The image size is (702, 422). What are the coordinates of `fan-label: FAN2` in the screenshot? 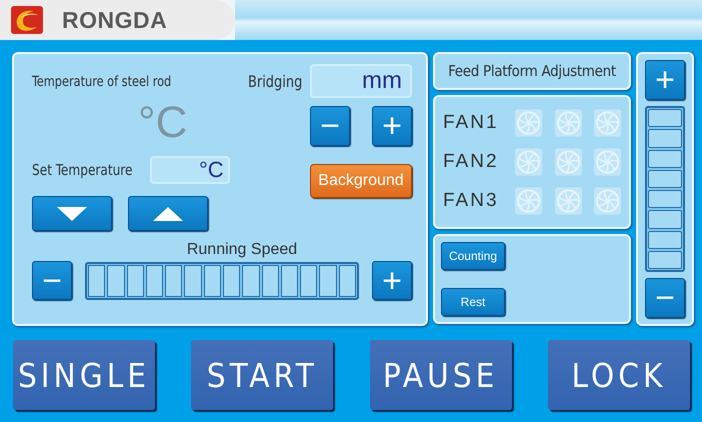 It's located at (471, 161).